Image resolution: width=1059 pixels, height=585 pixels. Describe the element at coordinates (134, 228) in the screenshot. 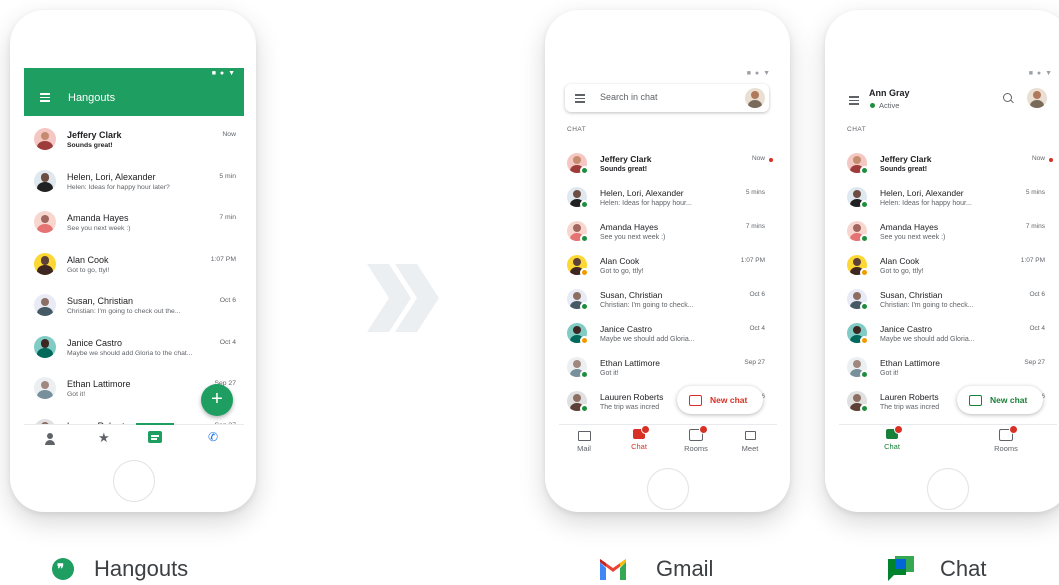

I see `conversation-row: Amanda Hayes See you next week :) 7 min` at that location.